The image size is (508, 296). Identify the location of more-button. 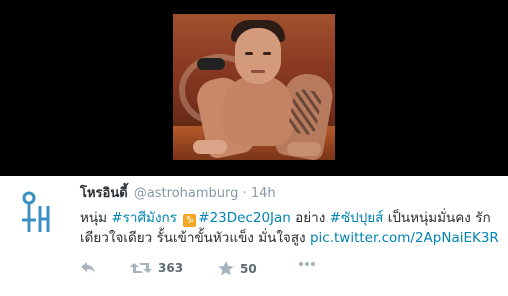
(307, 264).